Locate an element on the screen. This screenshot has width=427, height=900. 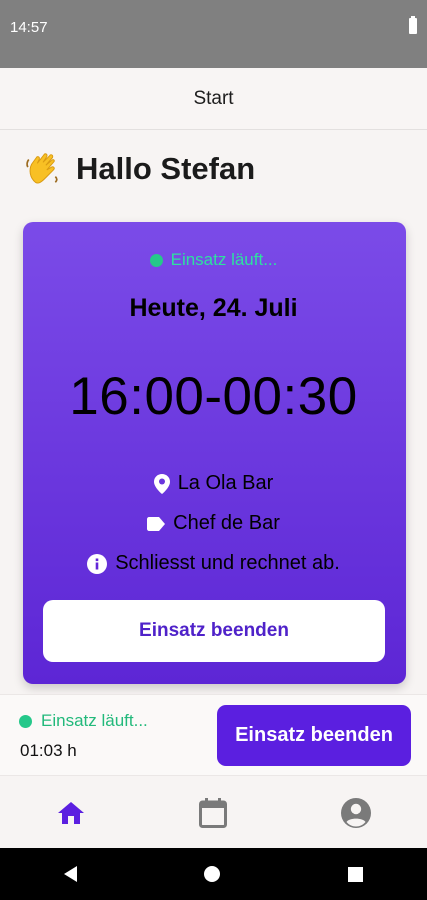
shift-time-range: 16:00-00:30 is located at coordinates (213, 396).